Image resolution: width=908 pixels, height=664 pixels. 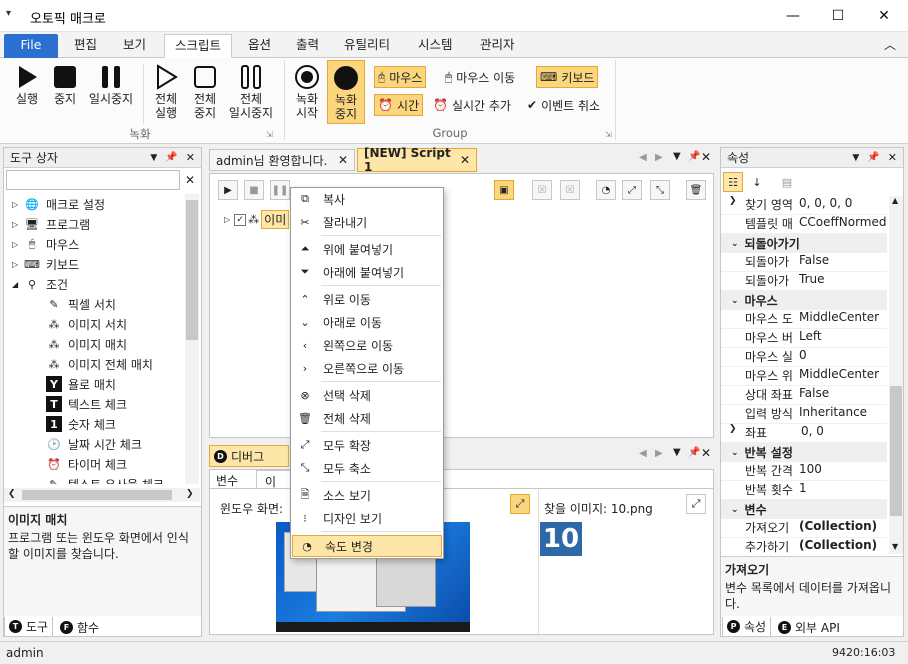 I want to click on realtime-add-toggle: ⏰ 실시간 추가, so click(x=472, y=105).